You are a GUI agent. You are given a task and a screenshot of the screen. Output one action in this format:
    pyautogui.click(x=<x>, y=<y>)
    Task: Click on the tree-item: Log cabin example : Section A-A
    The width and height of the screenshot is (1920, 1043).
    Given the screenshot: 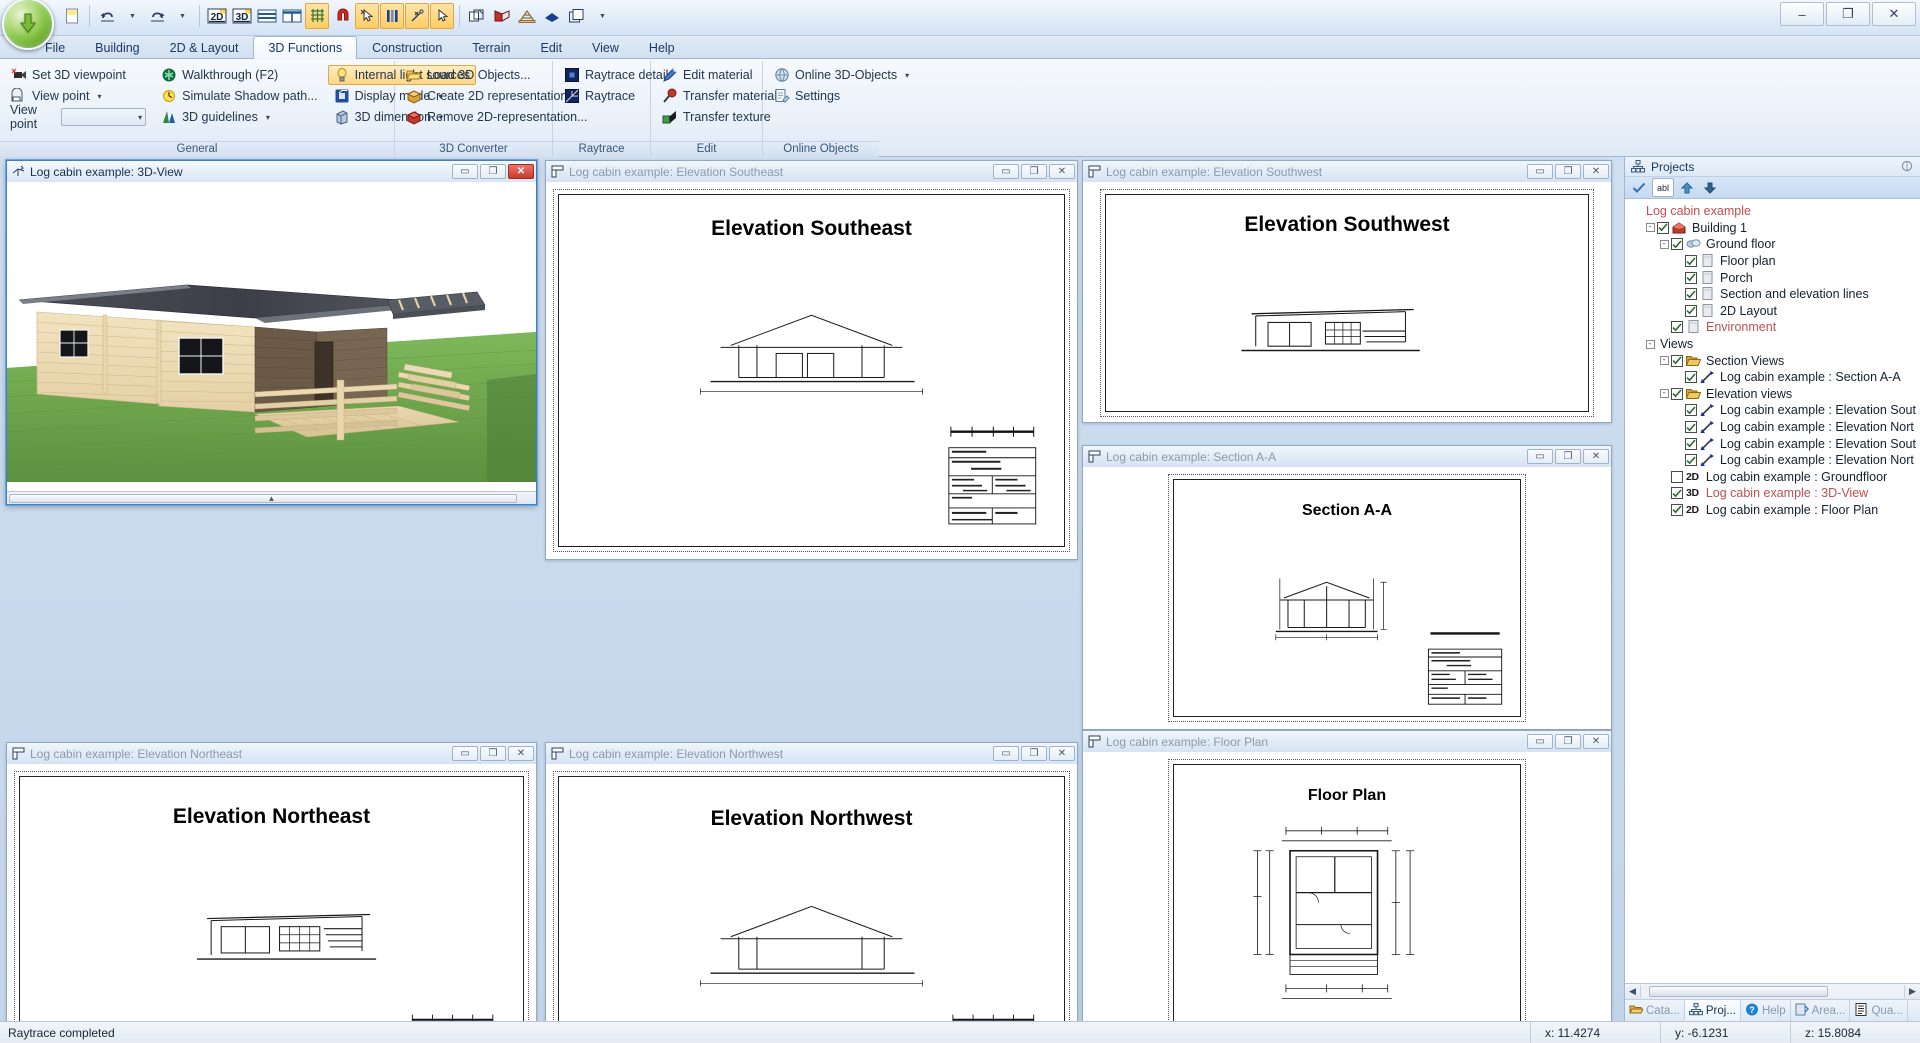 What is the action you would take?
    pyautogui.click(x=1772, y=377)
    